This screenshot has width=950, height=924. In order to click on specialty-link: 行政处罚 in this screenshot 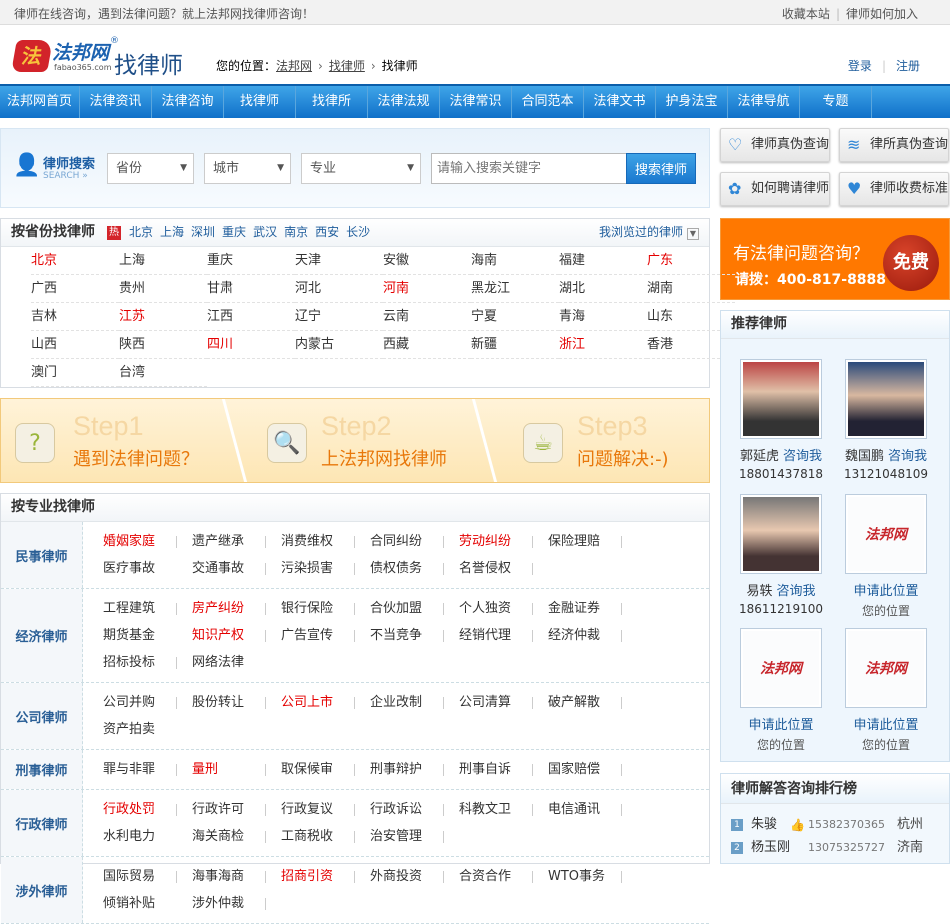, I will do `click(147, 809)`.